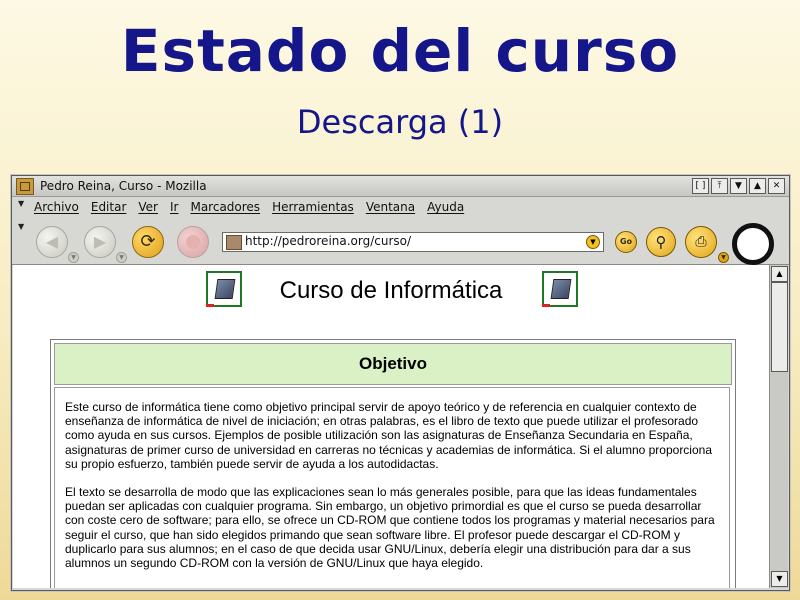  What do you see at coordinates (109, 207) in the screenshot?
I see `menu-editar: Editar` at bounding box center [109, 207].